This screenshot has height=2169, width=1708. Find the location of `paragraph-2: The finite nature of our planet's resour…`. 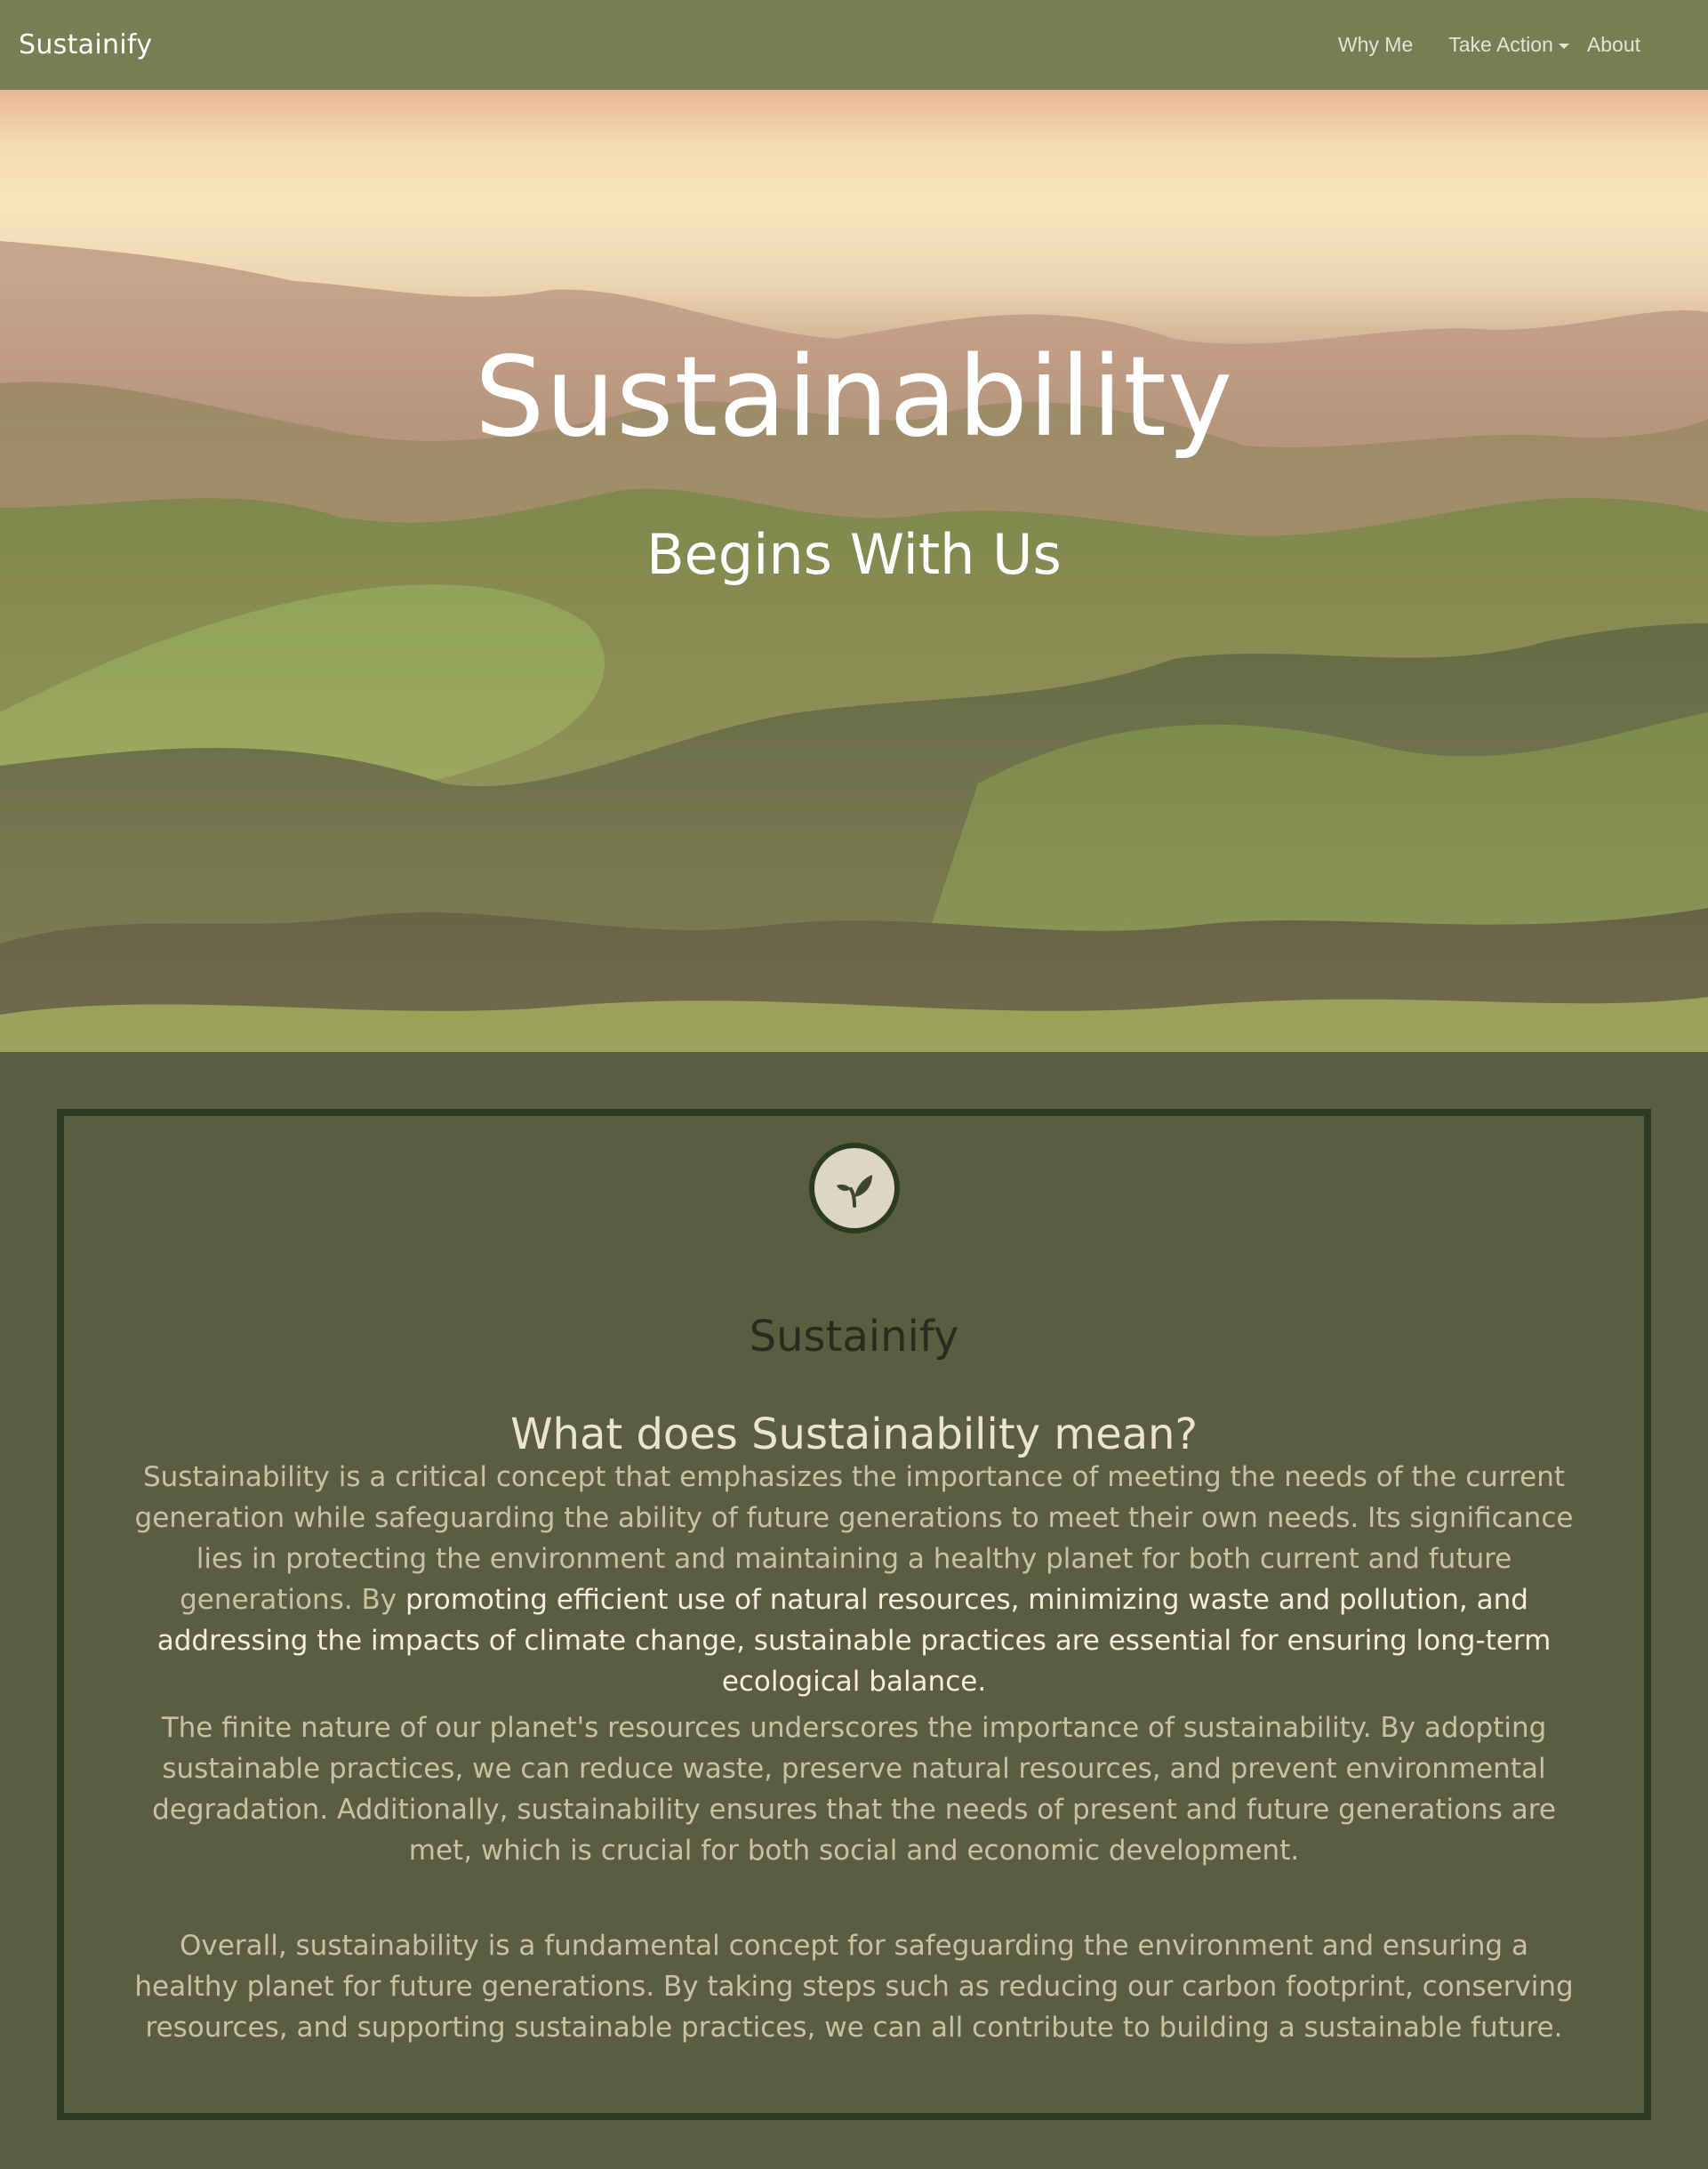

paragraph-2: The finite nature of our planet's resour… is located at coordinates (854, 1789).